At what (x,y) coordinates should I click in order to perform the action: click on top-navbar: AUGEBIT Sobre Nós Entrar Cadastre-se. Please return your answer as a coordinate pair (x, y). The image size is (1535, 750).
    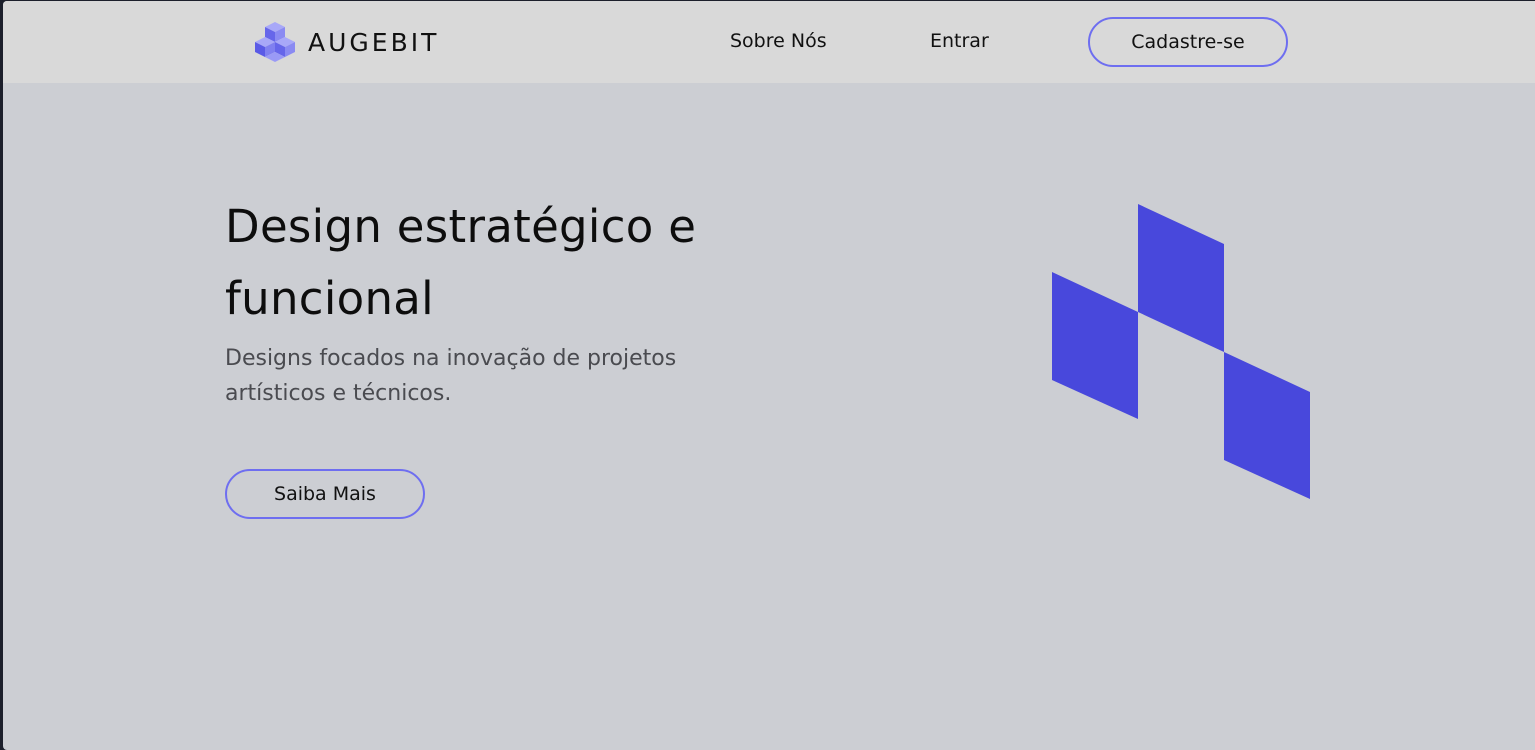
    Looking at the image, I should click on (769, 42).